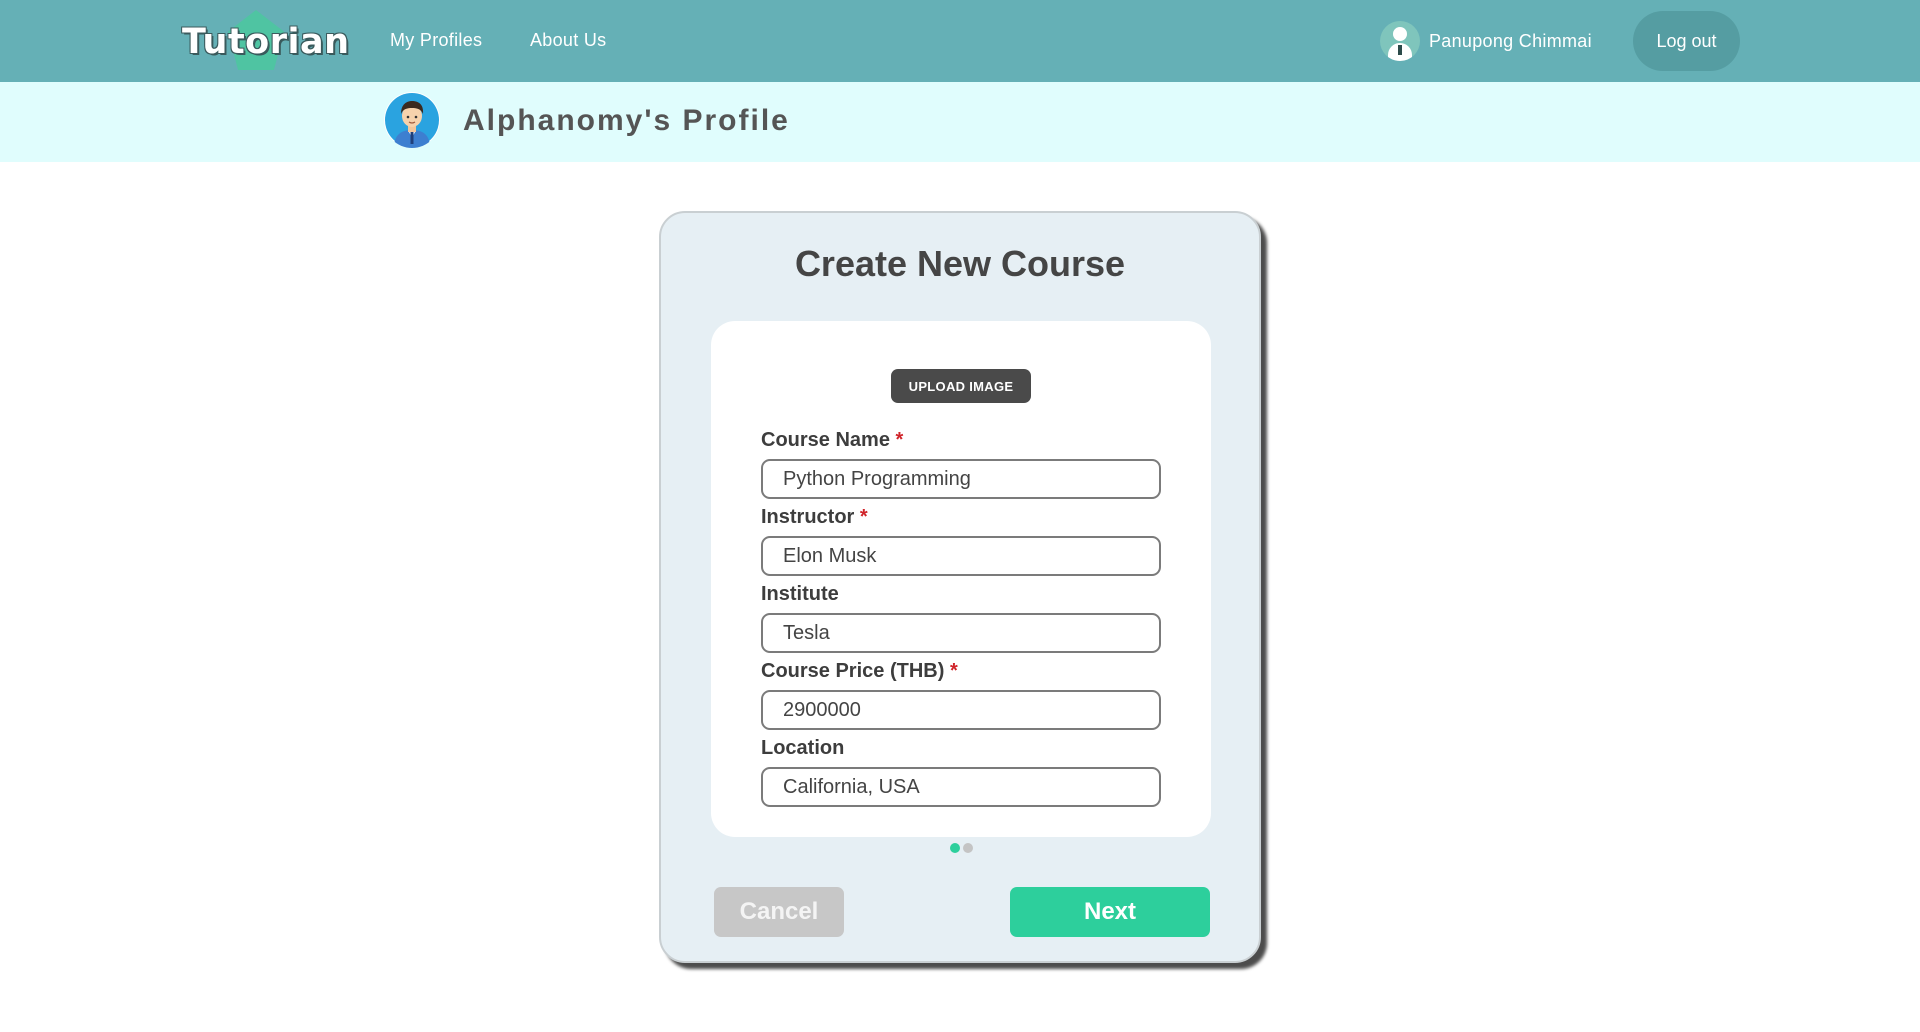 The image size is (1920, 1032). What do you see at coordinates (961, 710) in the screenshot?
I see `course-price-input` at bounding box center [961, 710].